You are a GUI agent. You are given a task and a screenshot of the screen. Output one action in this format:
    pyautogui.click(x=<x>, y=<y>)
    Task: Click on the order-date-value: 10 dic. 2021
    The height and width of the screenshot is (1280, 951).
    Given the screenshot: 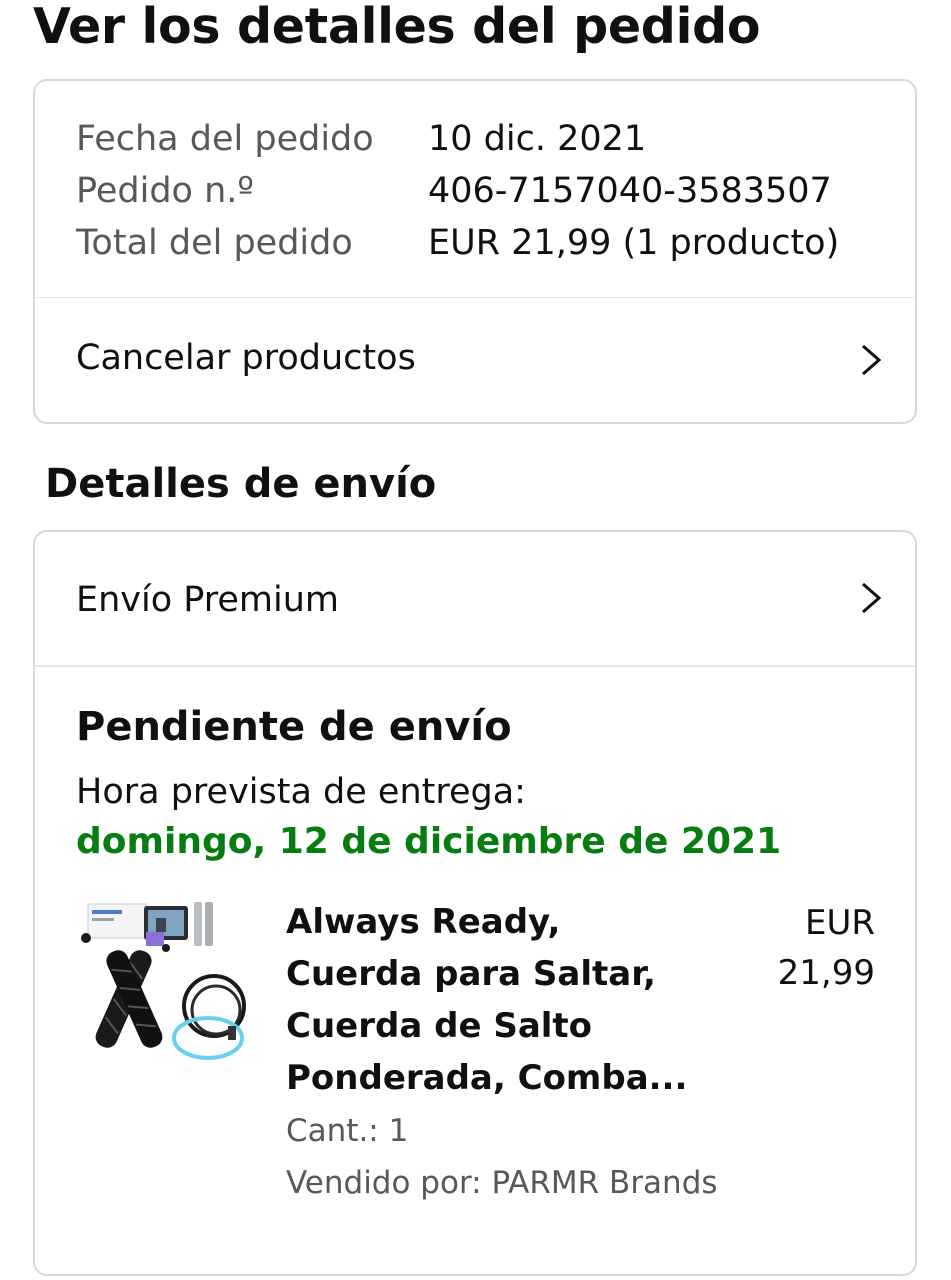 What is the action you would take?
    pyautogui.click(x=537, y=139)
    